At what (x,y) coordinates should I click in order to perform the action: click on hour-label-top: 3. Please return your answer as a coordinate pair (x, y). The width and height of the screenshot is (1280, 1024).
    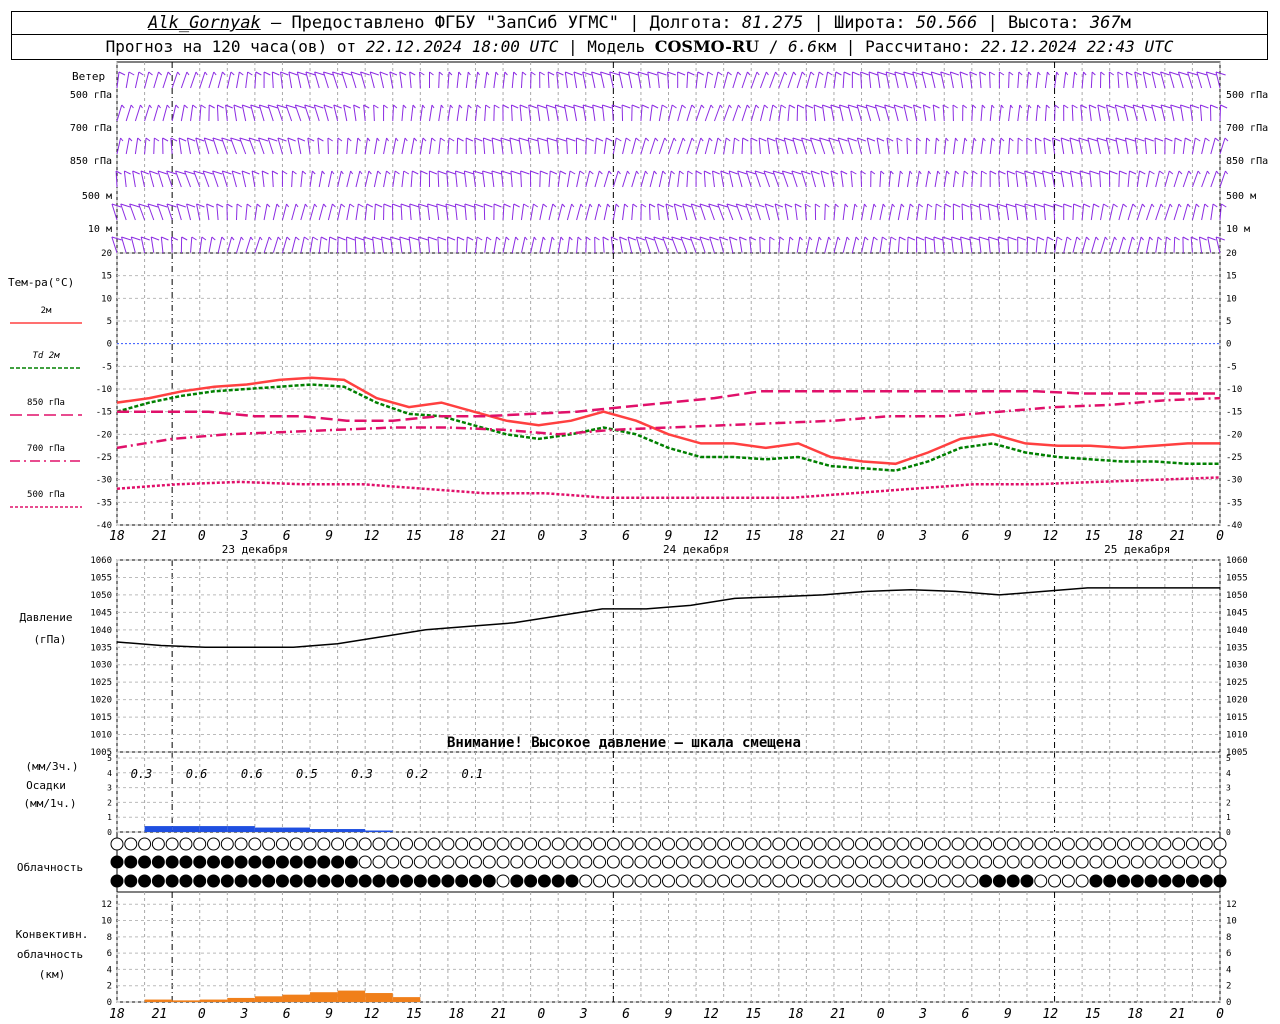
    Looking at the image, I should click on (583, 536).